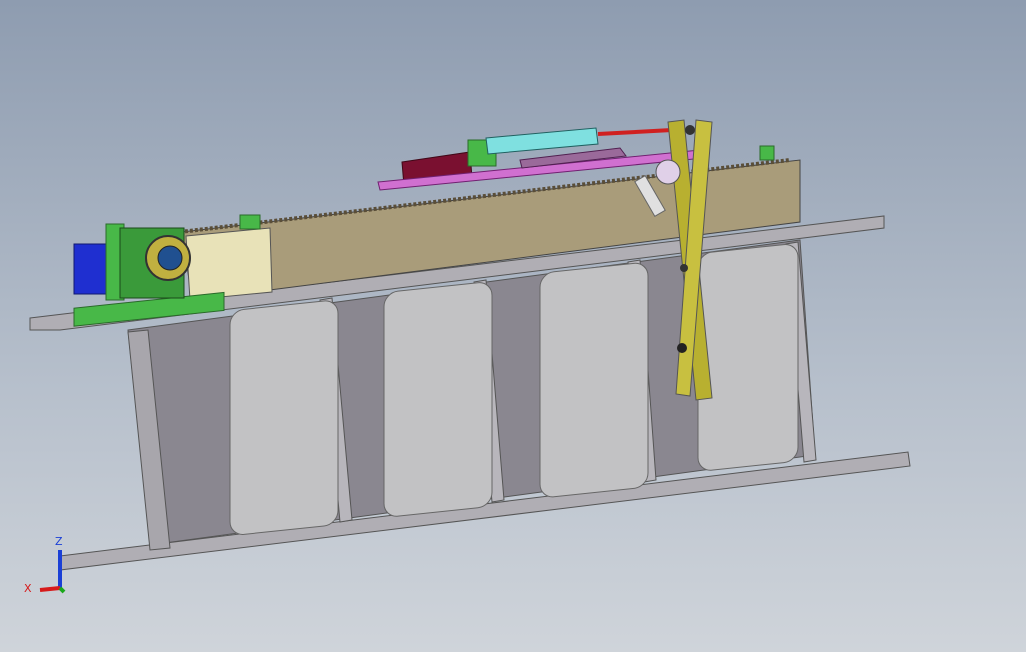  I want to click on pneumatic-cylinder, so click(542, 141).